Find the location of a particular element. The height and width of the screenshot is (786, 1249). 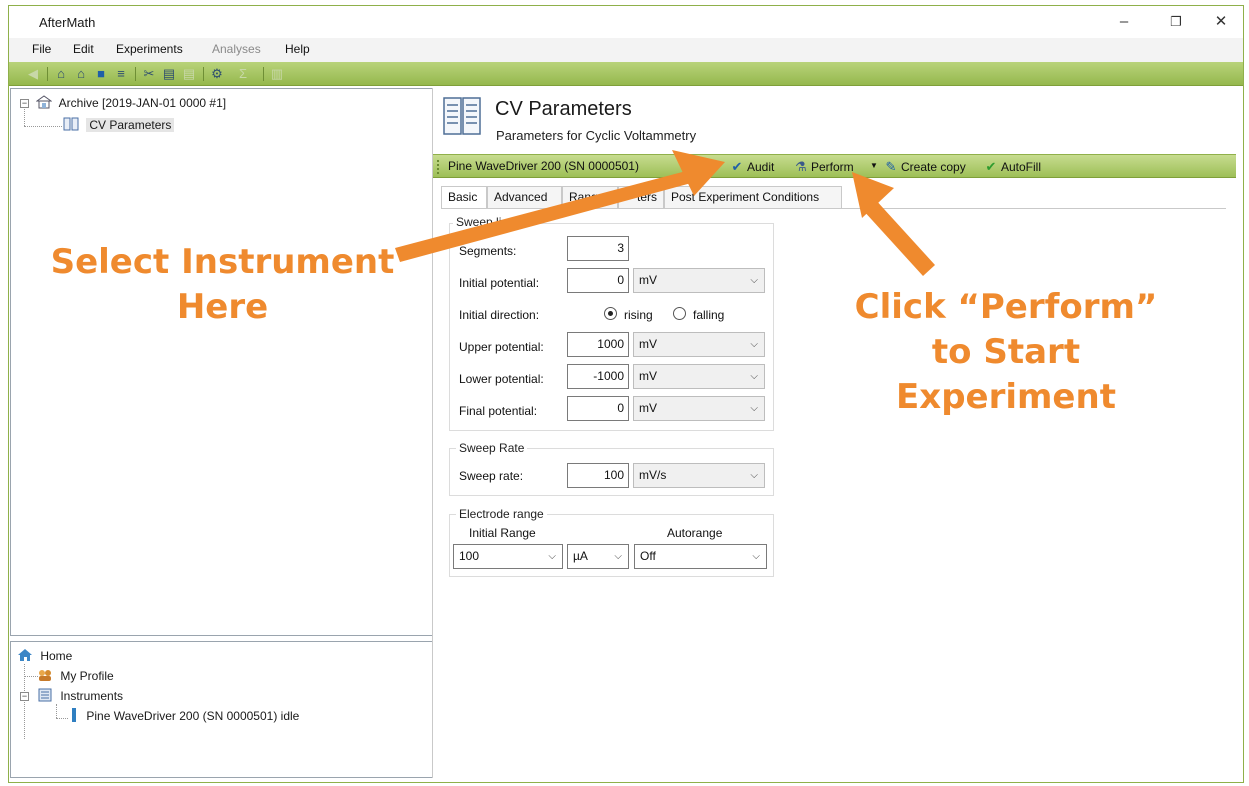

annotation-arrows is located at coordinates (665, 213).